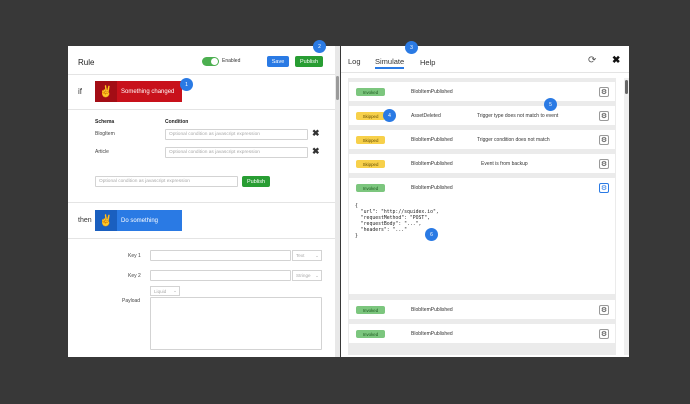 The image size is (690, 404). I want to click on json-line: "url": "http://squidex.io",, so click(397, 212).